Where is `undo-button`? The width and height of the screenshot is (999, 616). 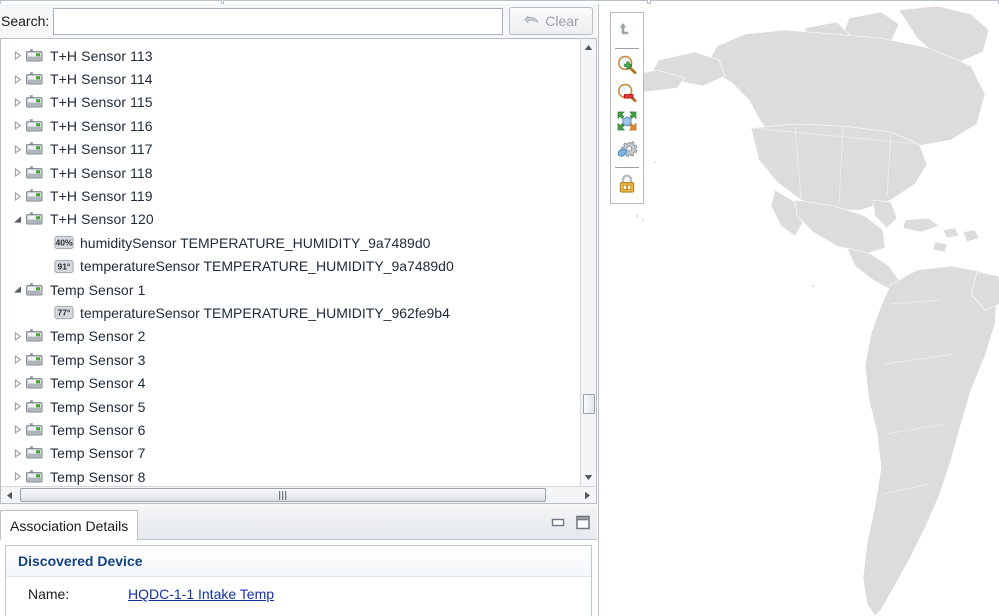 undo-button is located at coordinates (627, 31).